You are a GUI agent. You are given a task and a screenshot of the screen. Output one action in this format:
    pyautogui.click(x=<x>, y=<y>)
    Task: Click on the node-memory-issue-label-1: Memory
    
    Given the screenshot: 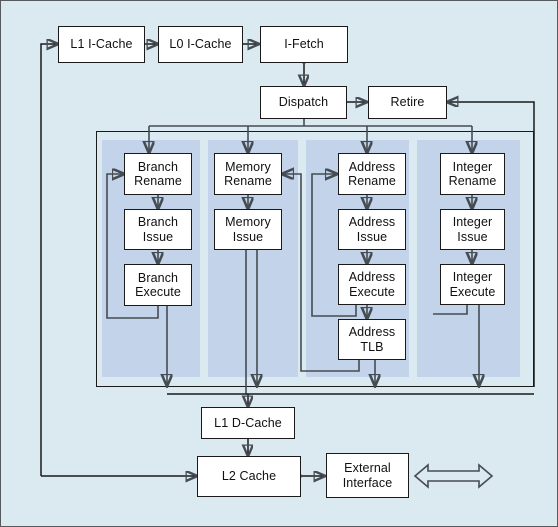 What is the action you would take?
    pyautogui.click(x=248, y=222)
    